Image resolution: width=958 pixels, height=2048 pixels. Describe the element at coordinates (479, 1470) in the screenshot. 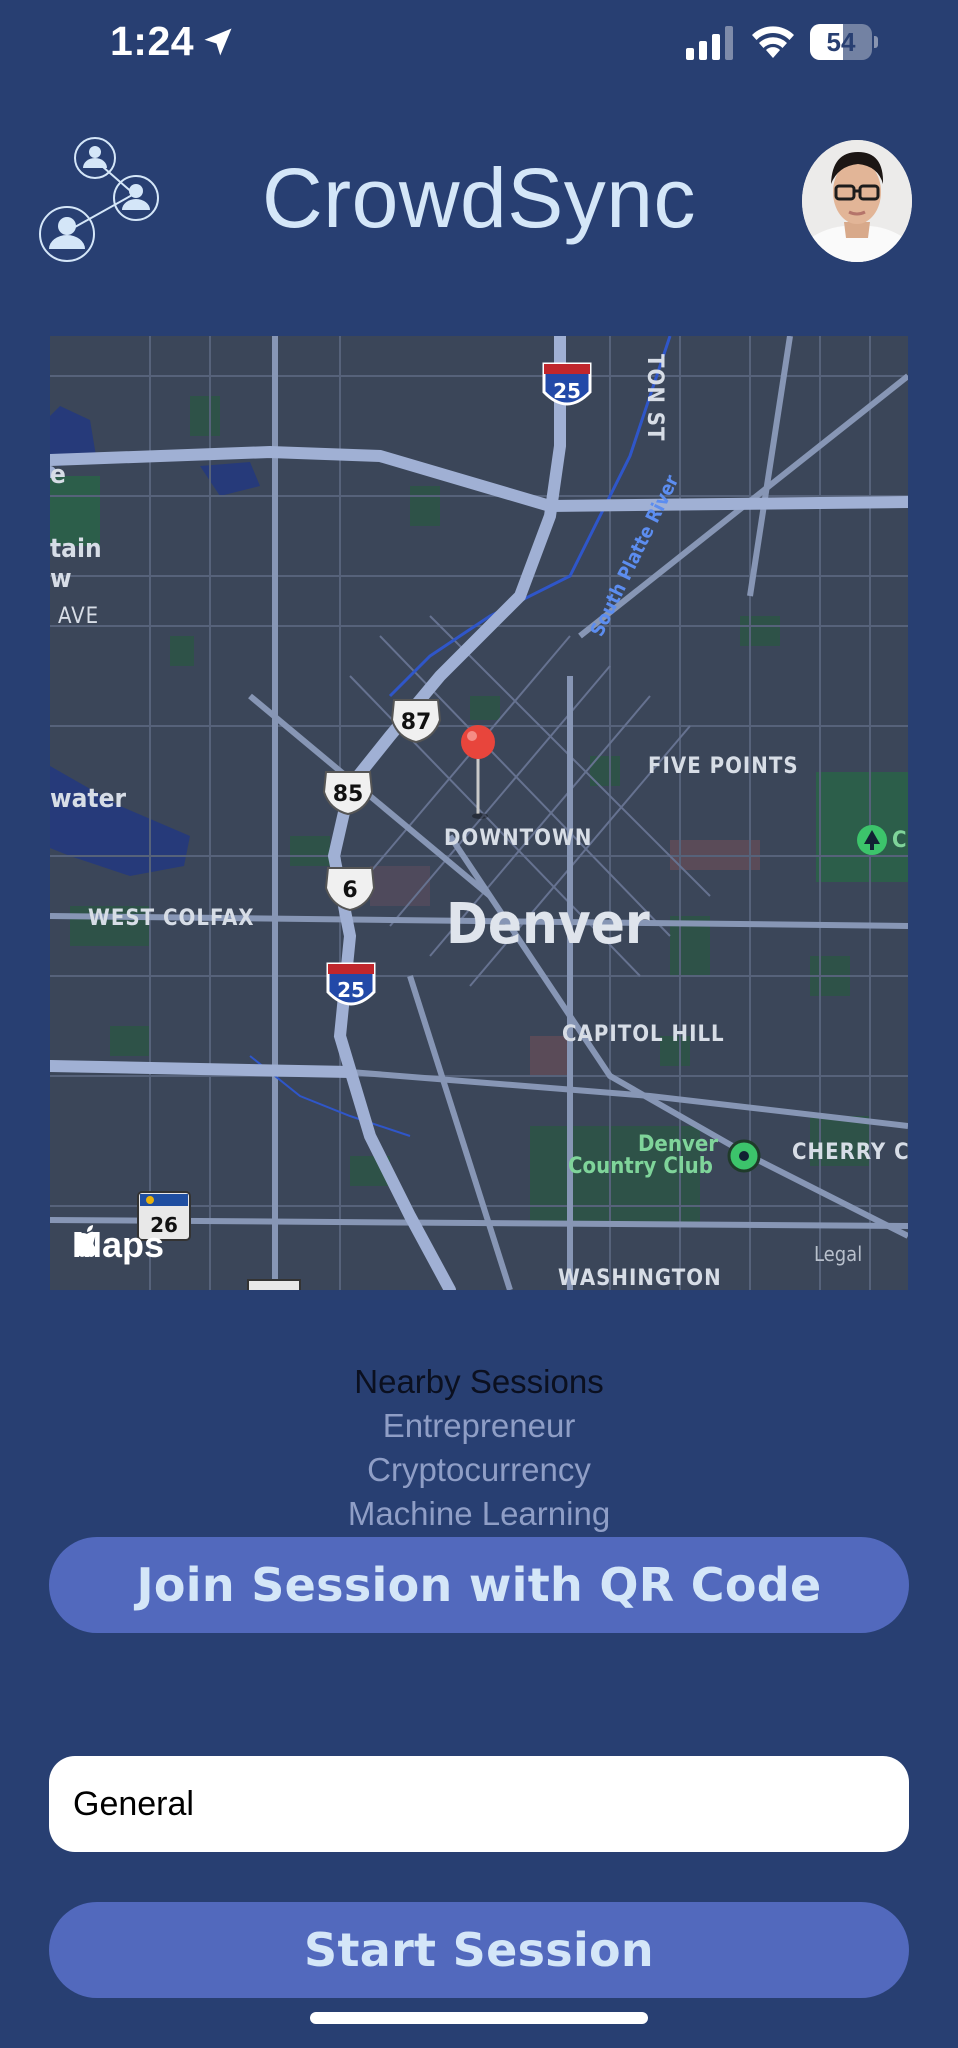

I see `picker-item-cryptocurrency: Cryptocurrency` at that location.